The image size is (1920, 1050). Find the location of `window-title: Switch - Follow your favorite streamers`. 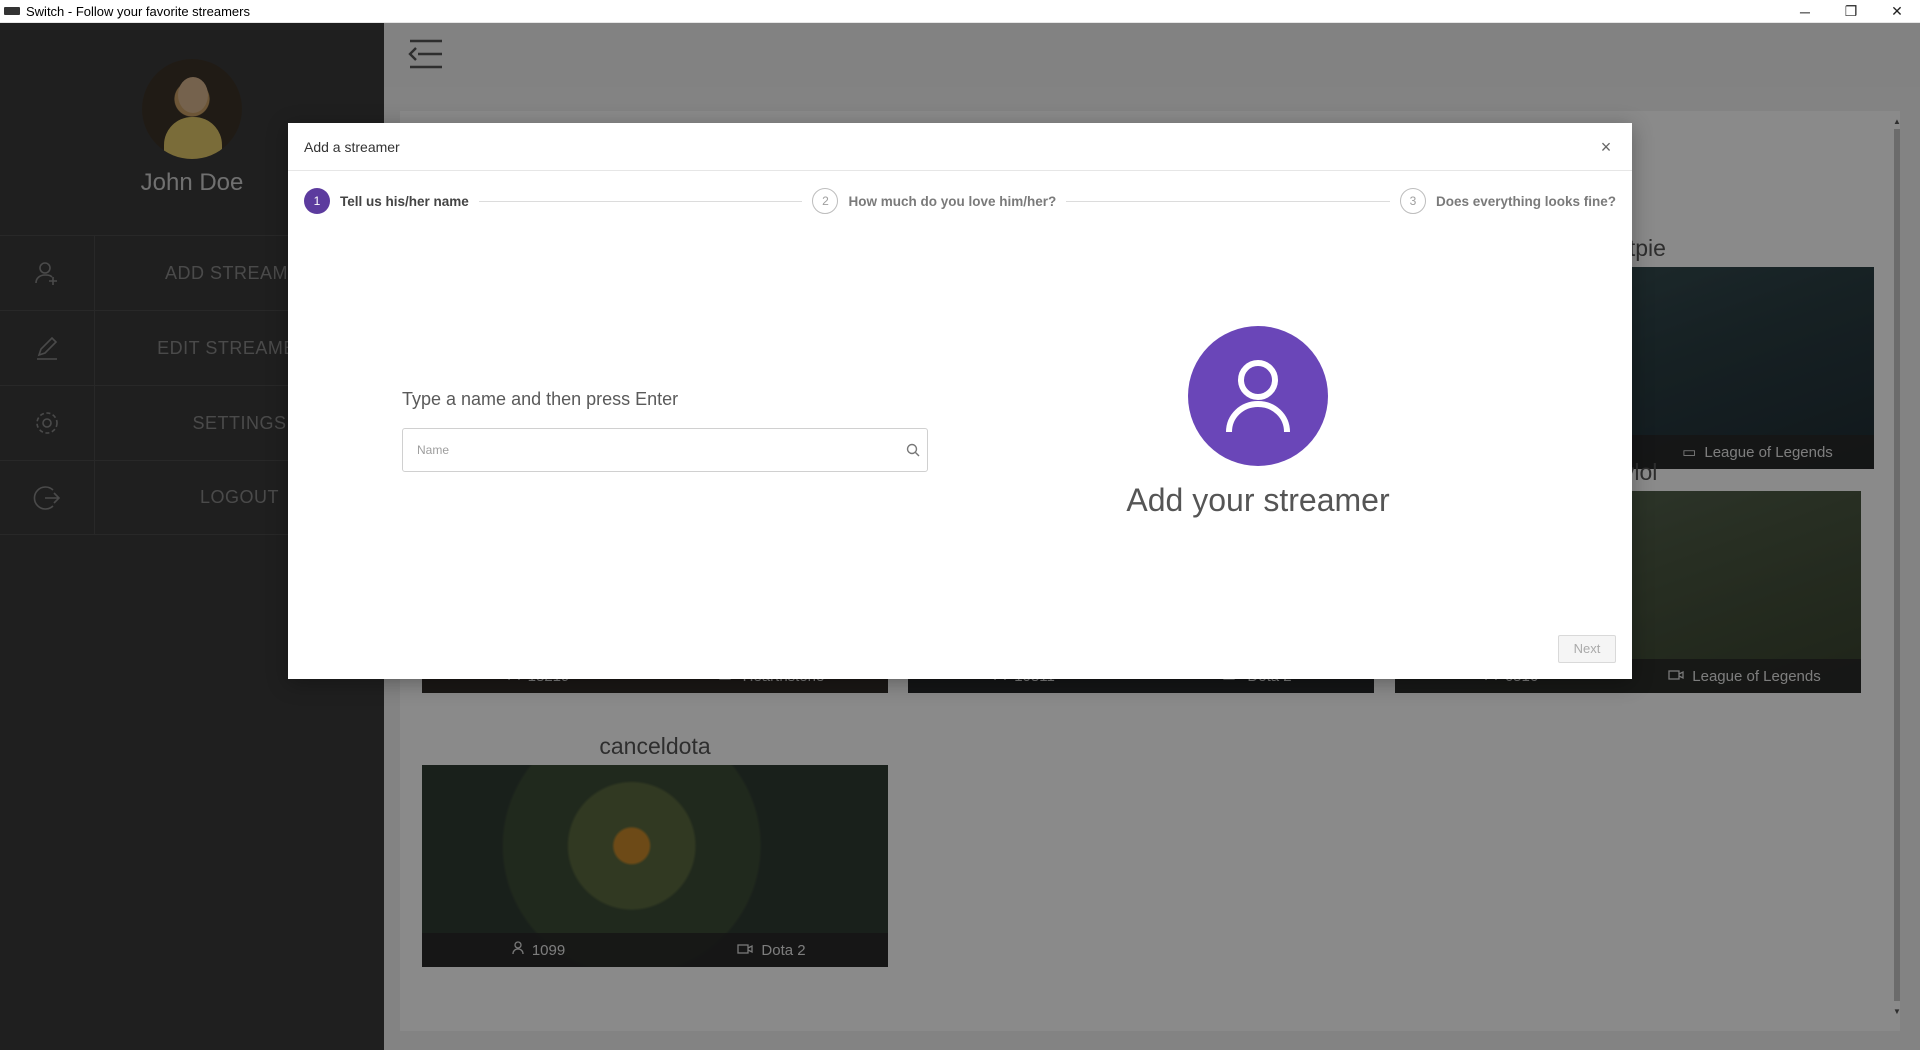

window-title: Switch - Follow your favorite streamers is located at coordinates (138, 11).